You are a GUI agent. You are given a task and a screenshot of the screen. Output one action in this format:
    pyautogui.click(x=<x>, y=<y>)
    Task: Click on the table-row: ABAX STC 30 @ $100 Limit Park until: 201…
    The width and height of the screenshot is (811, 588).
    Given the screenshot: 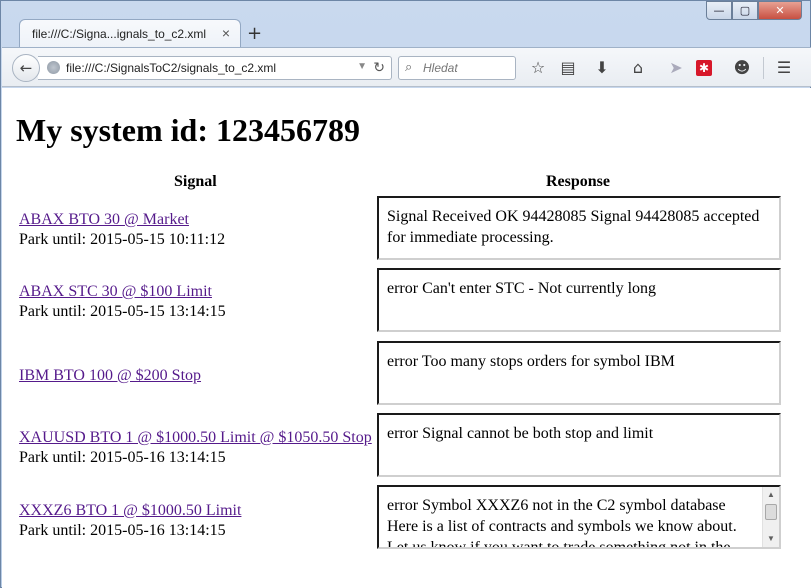 What is the action you would take?
    pyautogui.click(x=406, y=301)
    